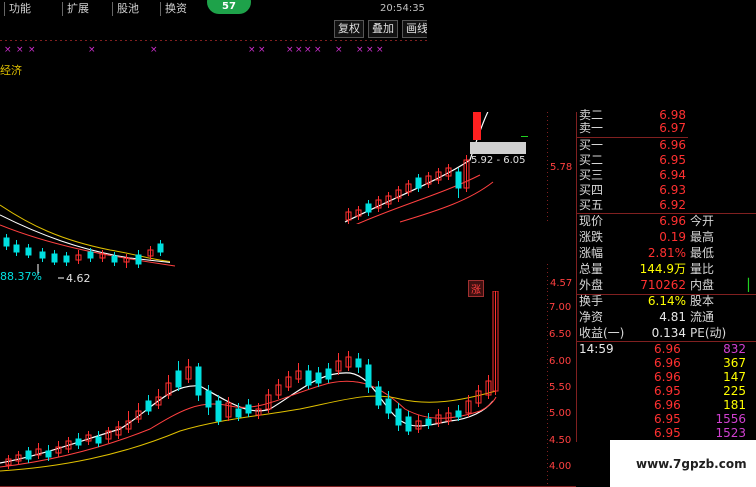  What do you see at coordinates (647, 301) in the screenshot?
I see `stat-row: 换手 6.14% 股本` at bounding box center [647, 301].